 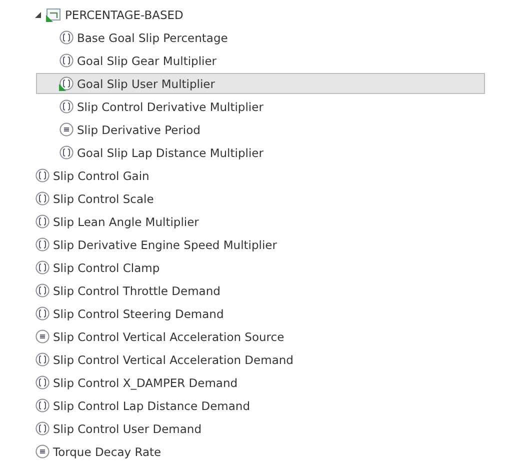 What do you see at coordinates (259, 359) in the screenshot?
I see `tree-item: Slip Control Vertical Acceleration Demand` at bounding box center [259, 359].